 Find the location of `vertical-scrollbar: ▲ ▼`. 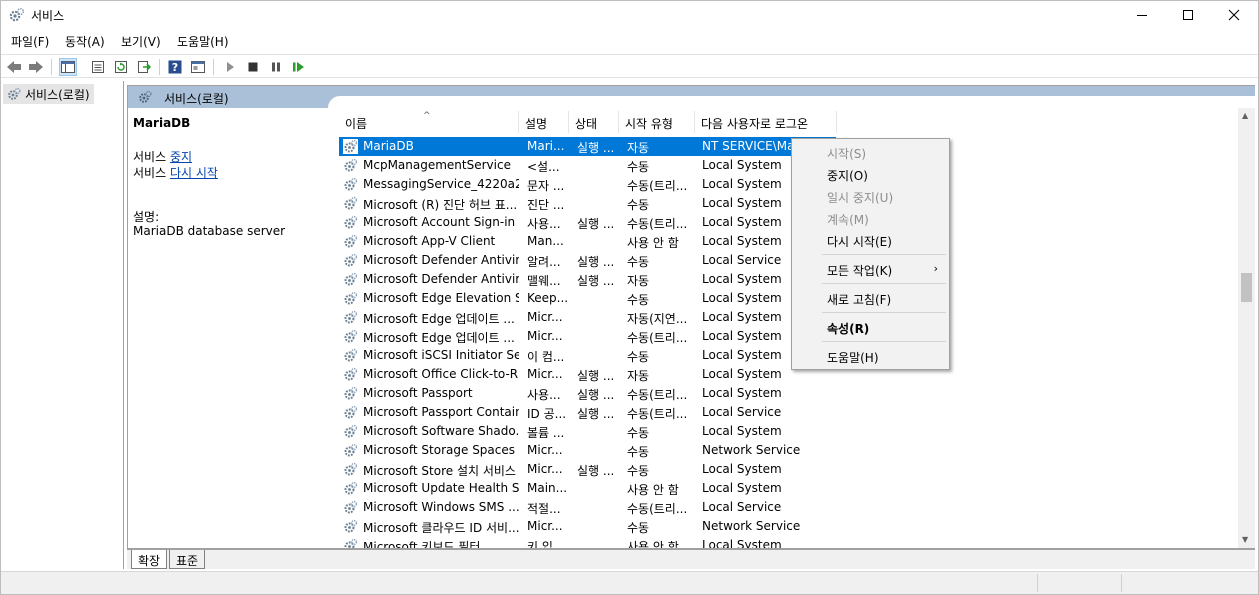

vertical-scrollbar: ▲ ▼ is located at coordinates (1246, 328).